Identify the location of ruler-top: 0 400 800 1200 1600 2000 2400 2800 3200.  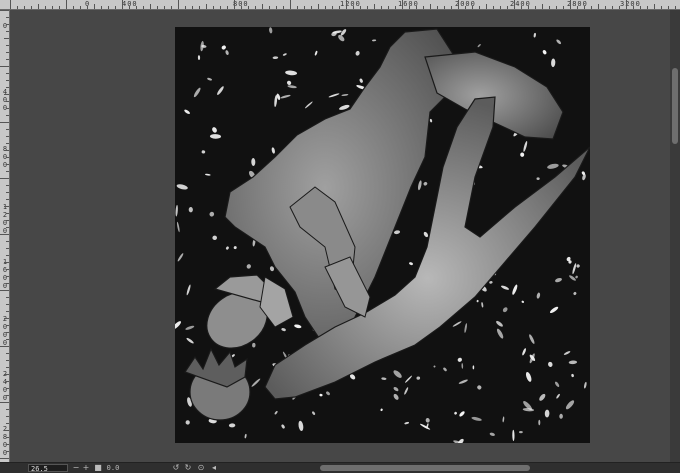
(340, 5).